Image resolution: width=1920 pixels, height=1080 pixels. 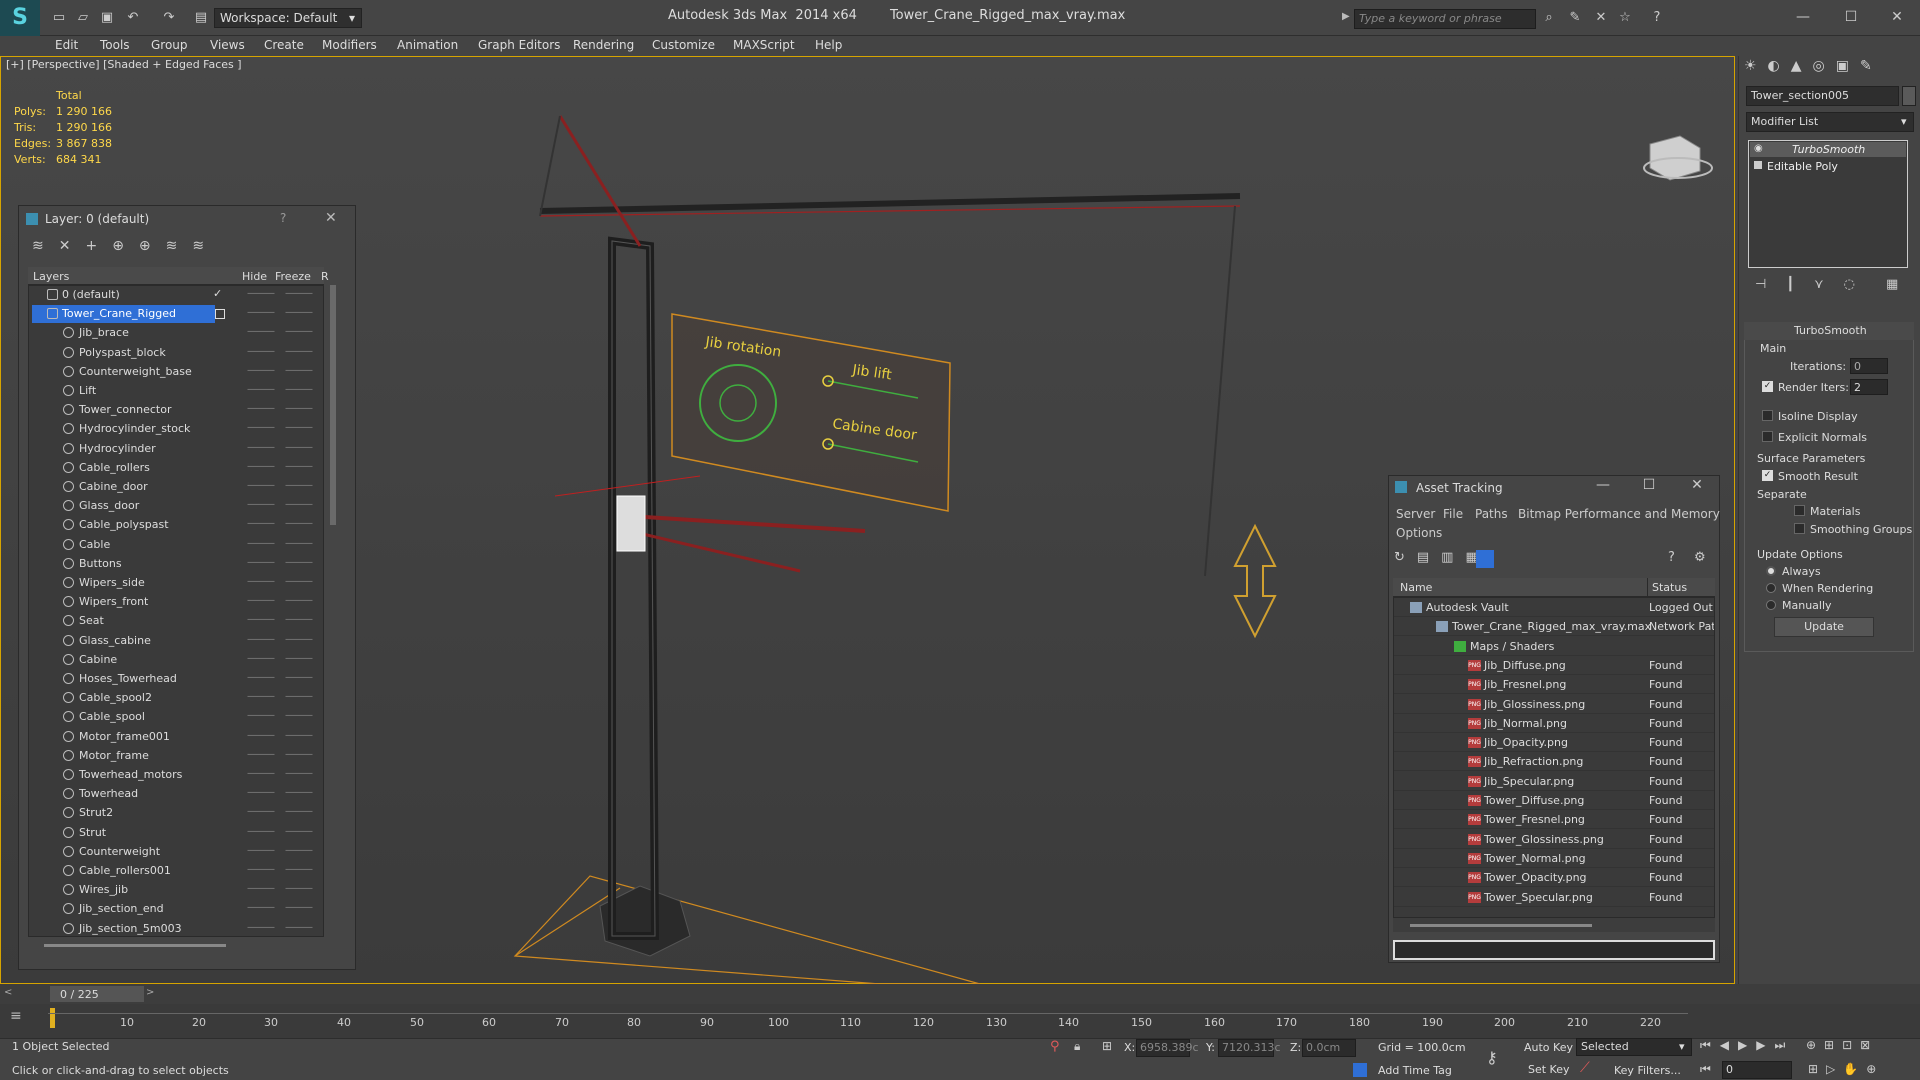 What do you see at coordinates (1347, 18) in the screenshot?
I see `play-arrow-icon: ▶` at bounding box center [1347, 18].